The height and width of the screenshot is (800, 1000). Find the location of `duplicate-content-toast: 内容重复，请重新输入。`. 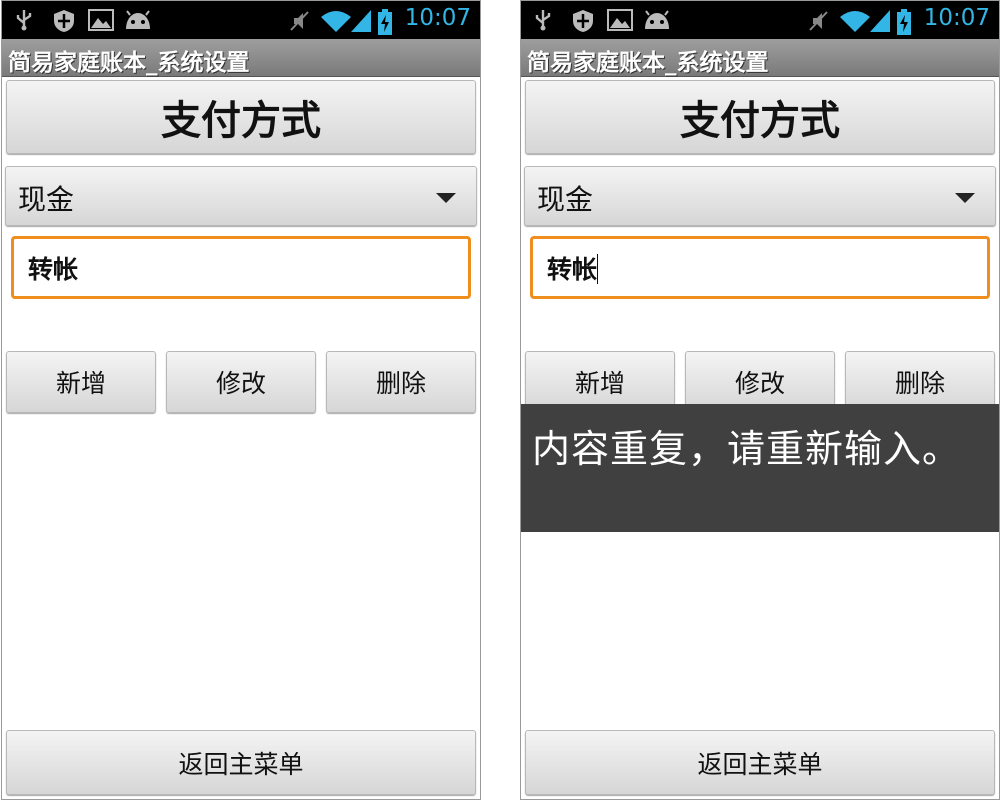

duplicate-content-toast: 内容重复，请重新输入。 is located at coordinates (760, 468).